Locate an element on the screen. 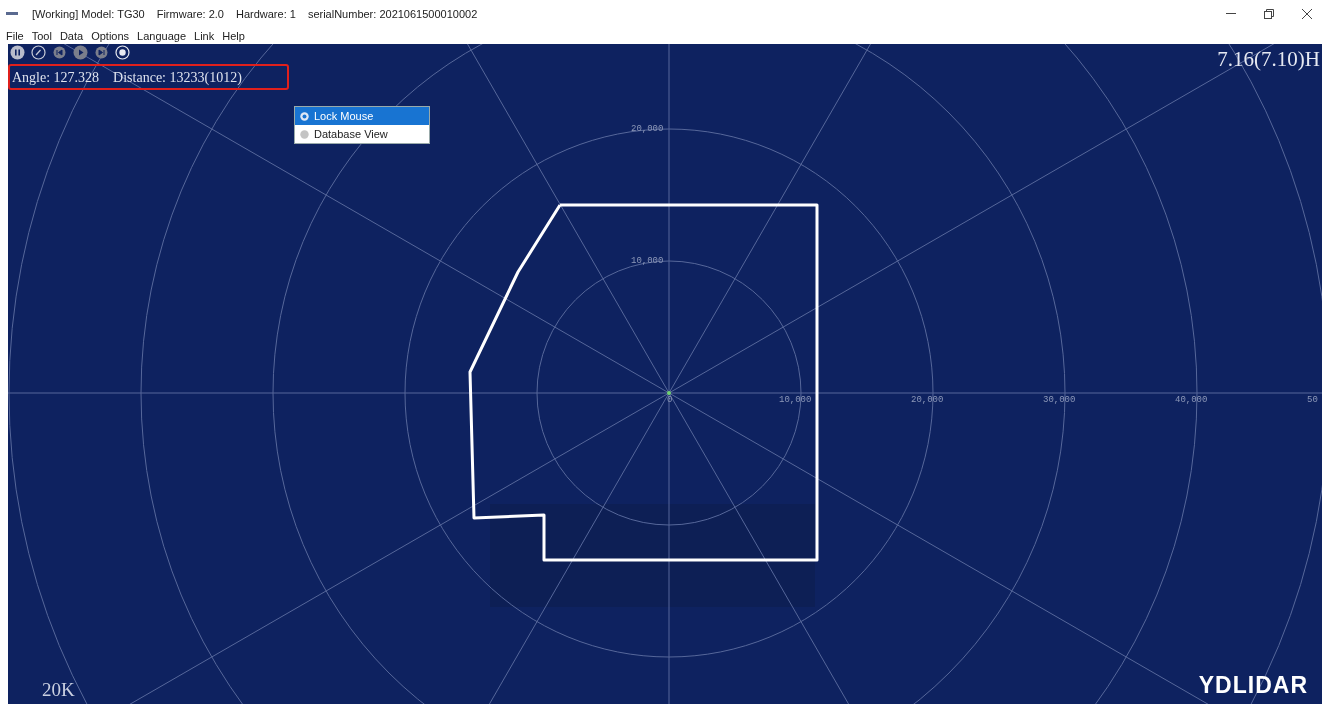  menu-item: Tool is located at coordinates (41, 36).